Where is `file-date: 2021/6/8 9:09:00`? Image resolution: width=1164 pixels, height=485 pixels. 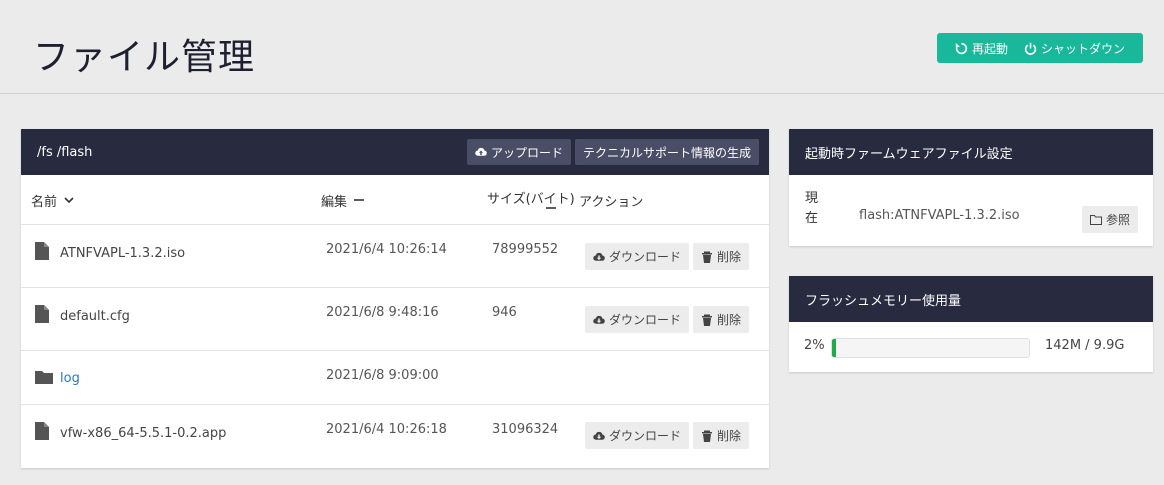
file-date: 2021/6/8 9:09:00 is located at coordinates (382, 375).